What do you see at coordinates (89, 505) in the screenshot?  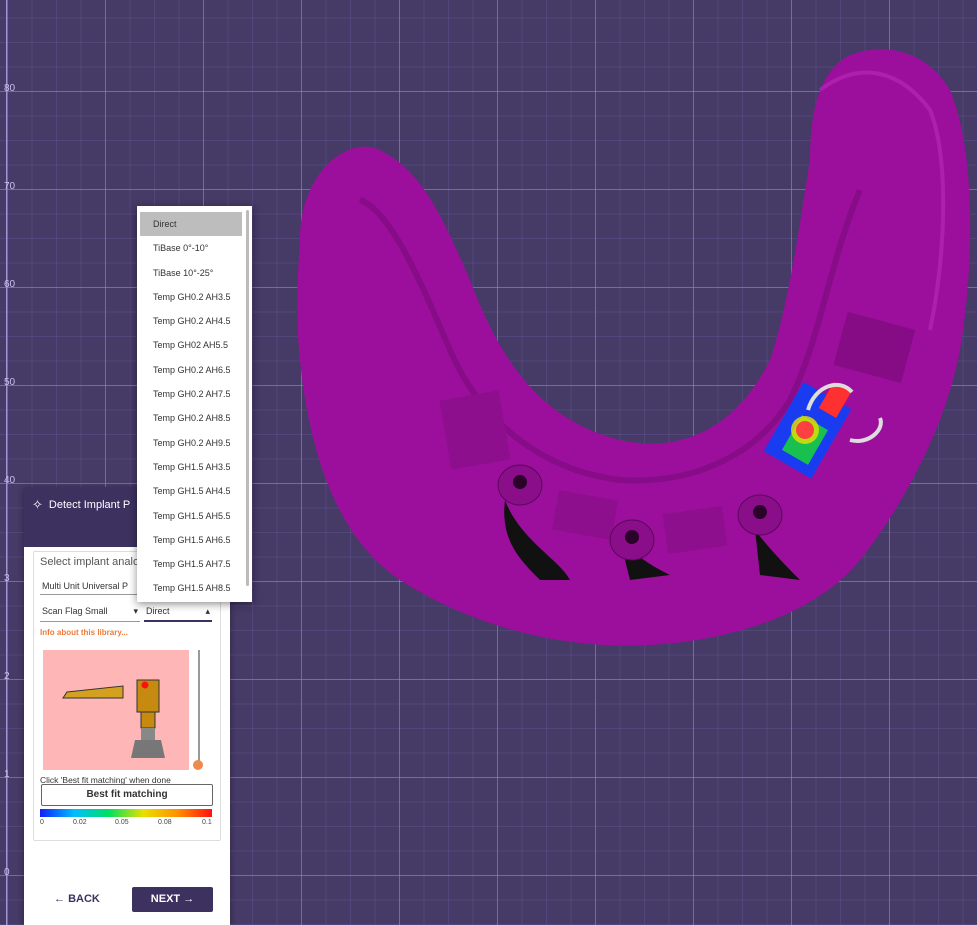 I see `panel-title: Detect Implant P` at bounding box center [89, 505].